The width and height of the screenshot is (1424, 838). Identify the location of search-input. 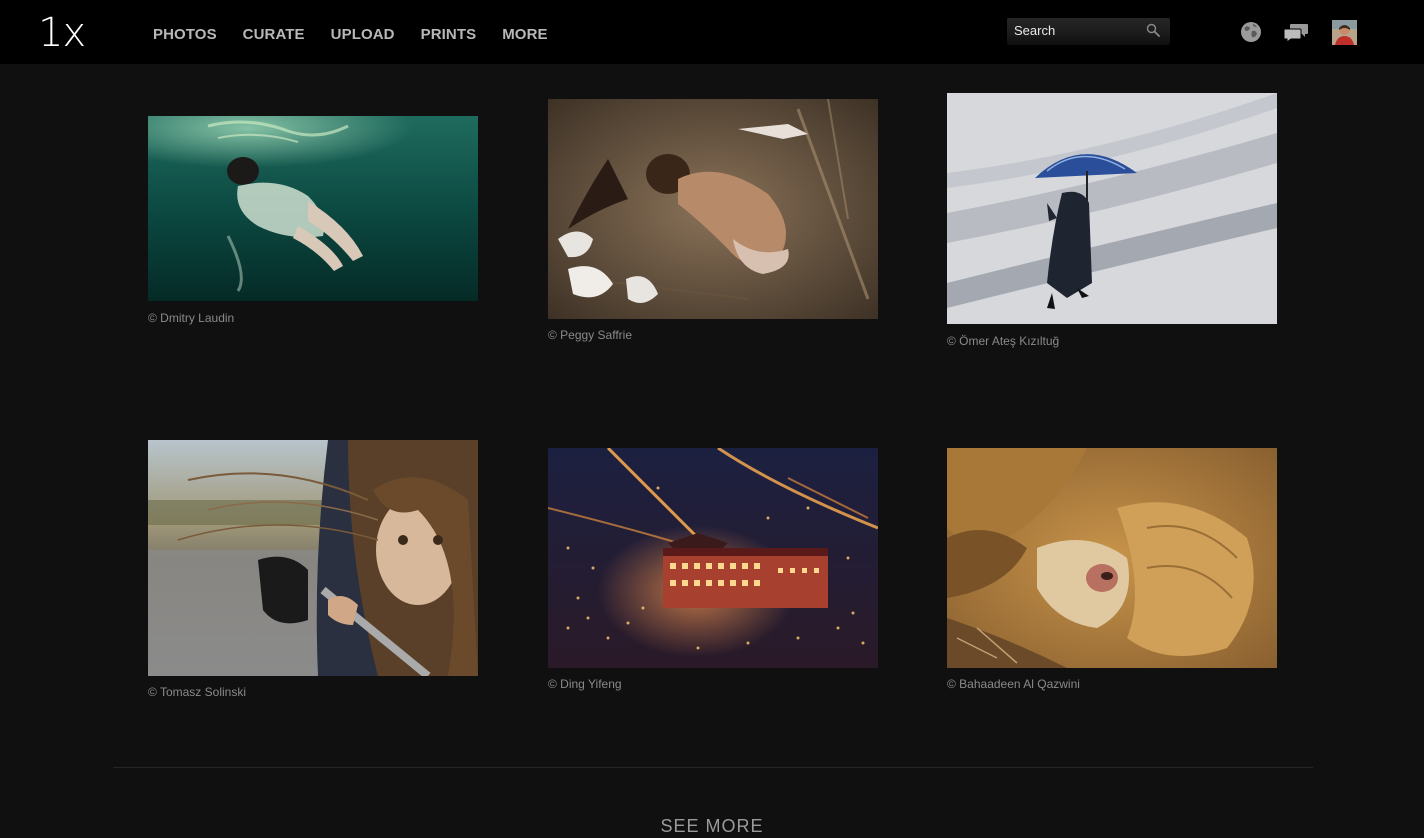
(1072, 31).